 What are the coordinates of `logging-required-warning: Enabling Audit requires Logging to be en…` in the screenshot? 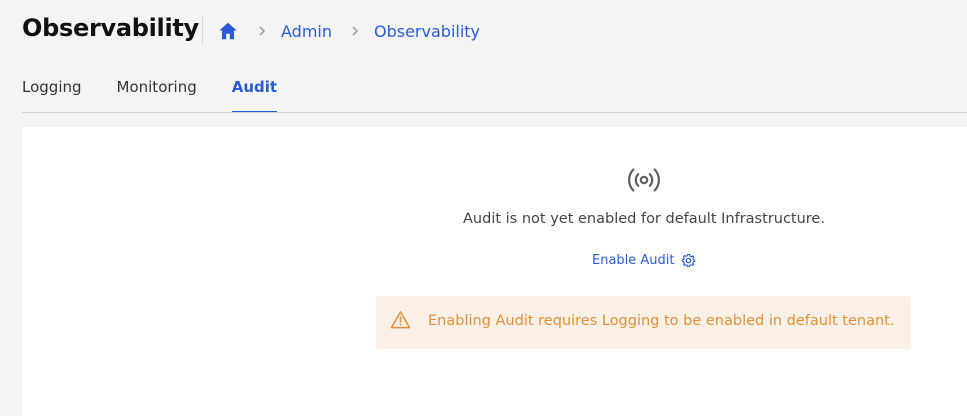 It's located at (643, 322).